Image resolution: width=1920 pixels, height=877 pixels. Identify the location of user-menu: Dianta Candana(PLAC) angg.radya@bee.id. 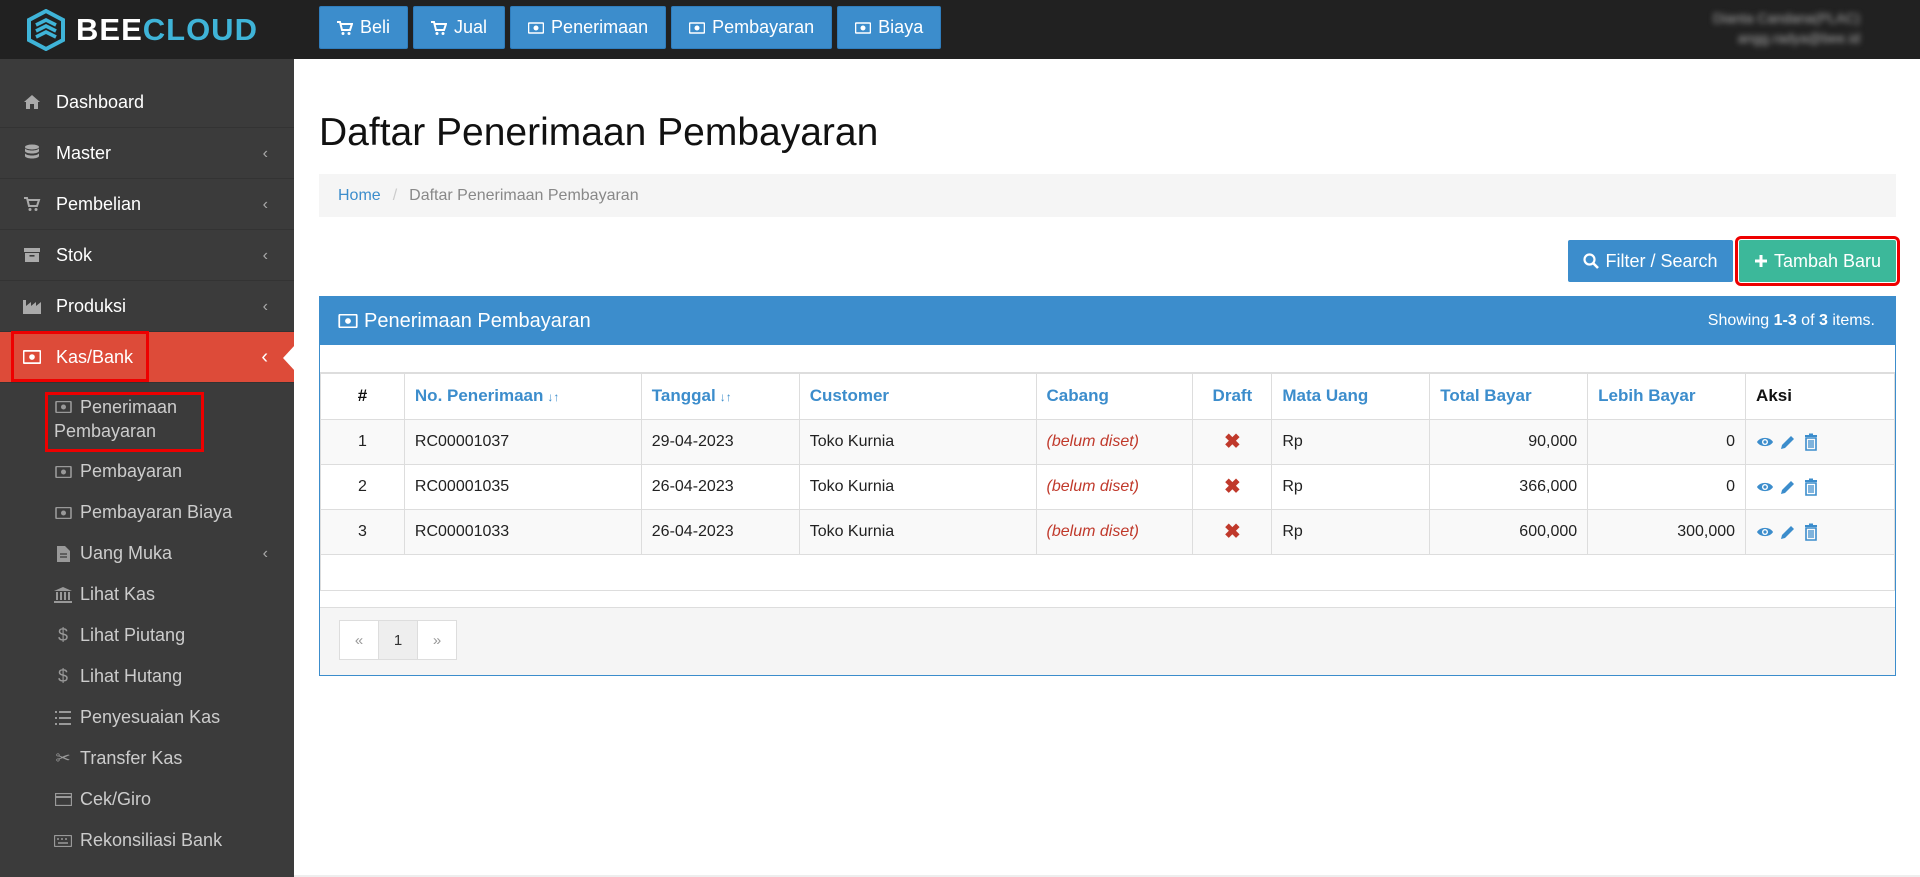
(1786, 28).